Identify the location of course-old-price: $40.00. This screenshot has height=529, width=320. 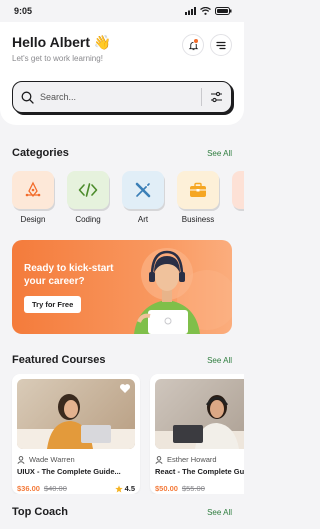
(55, 488).